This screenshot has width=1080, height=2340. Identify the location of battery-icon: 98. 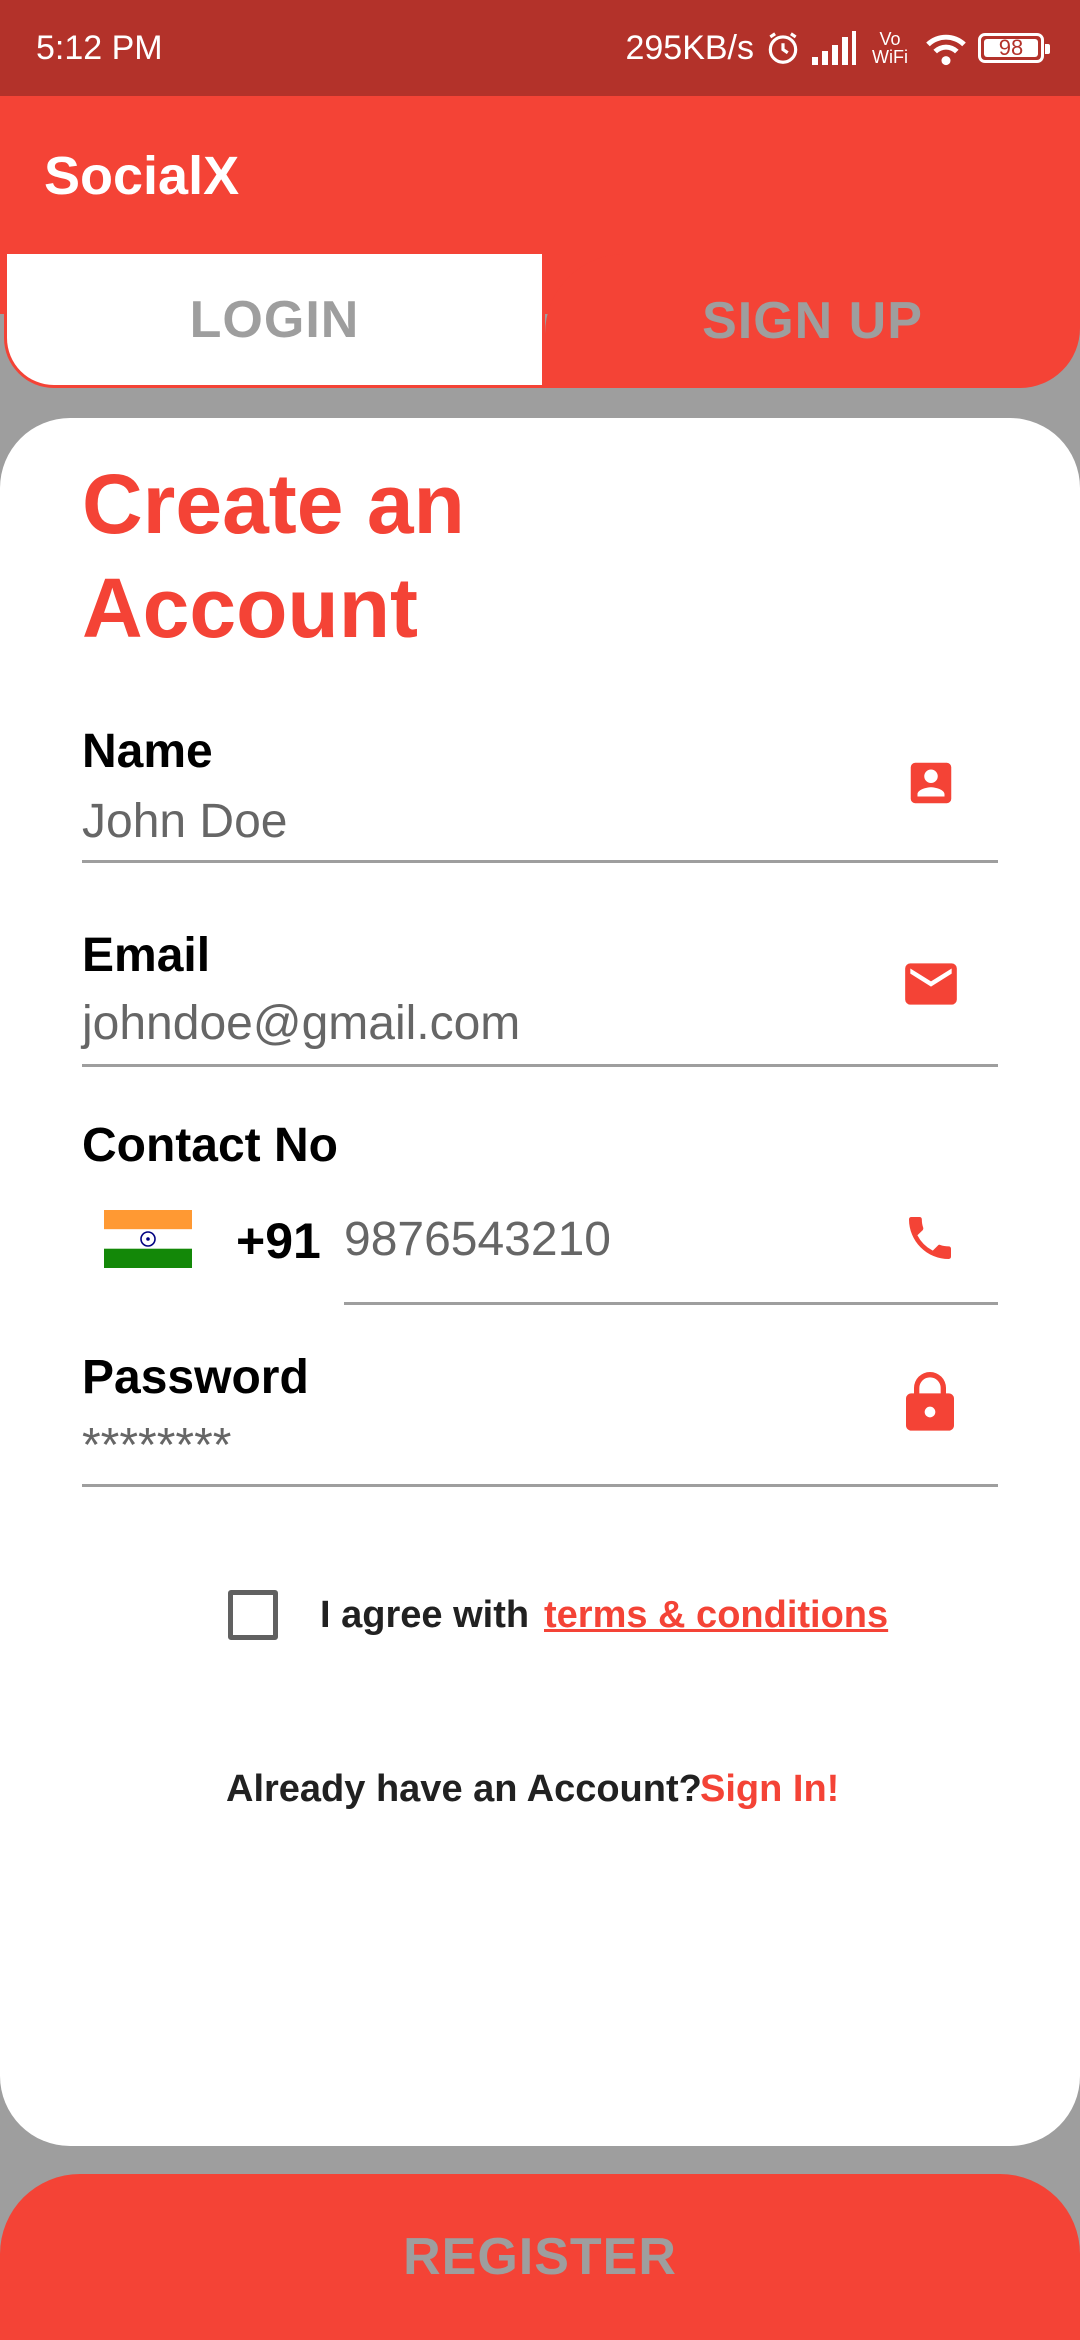
(1014, 48).